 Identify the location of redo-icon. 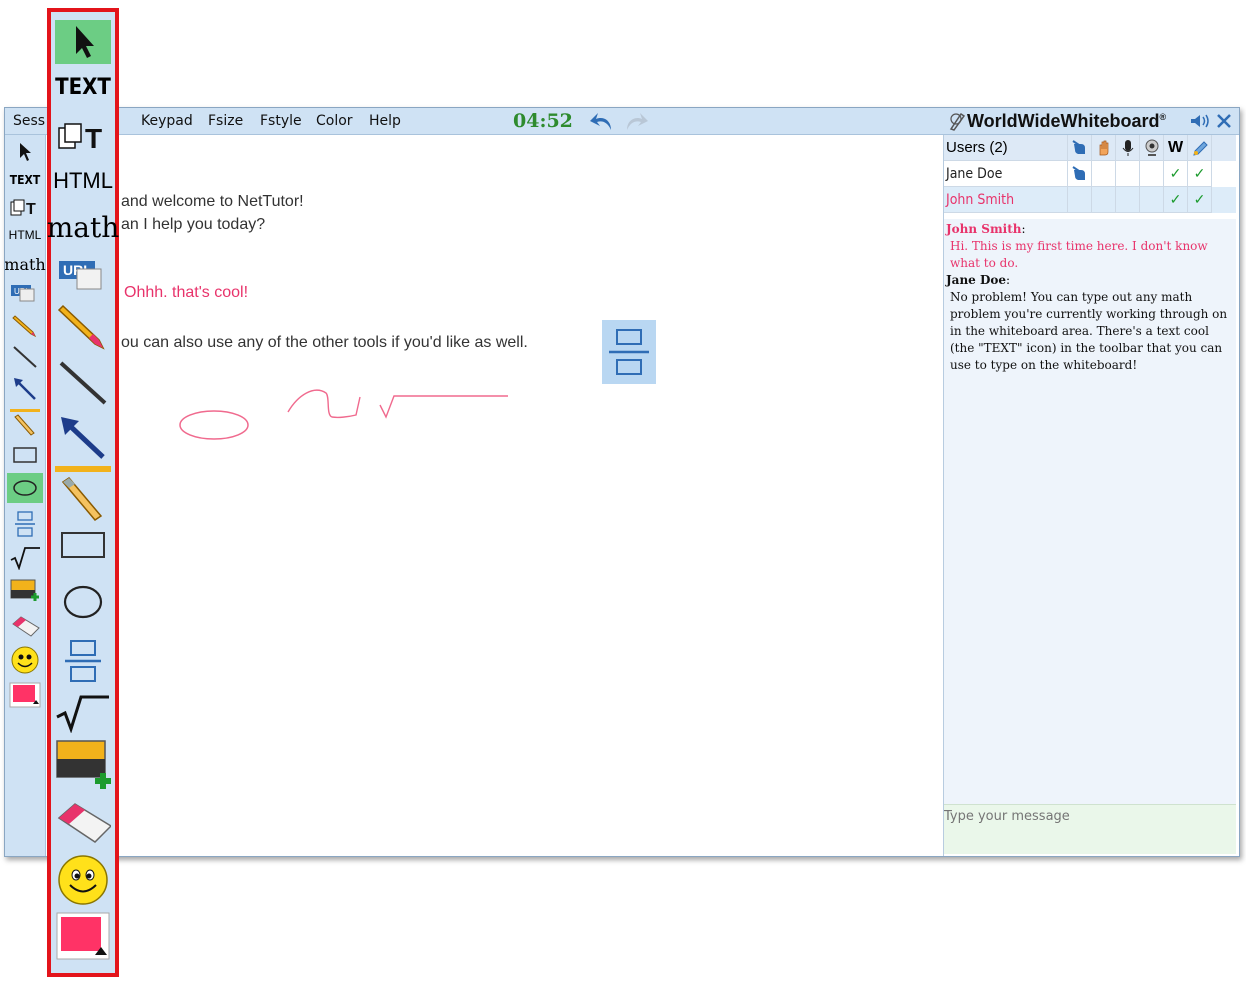
(636, 121).